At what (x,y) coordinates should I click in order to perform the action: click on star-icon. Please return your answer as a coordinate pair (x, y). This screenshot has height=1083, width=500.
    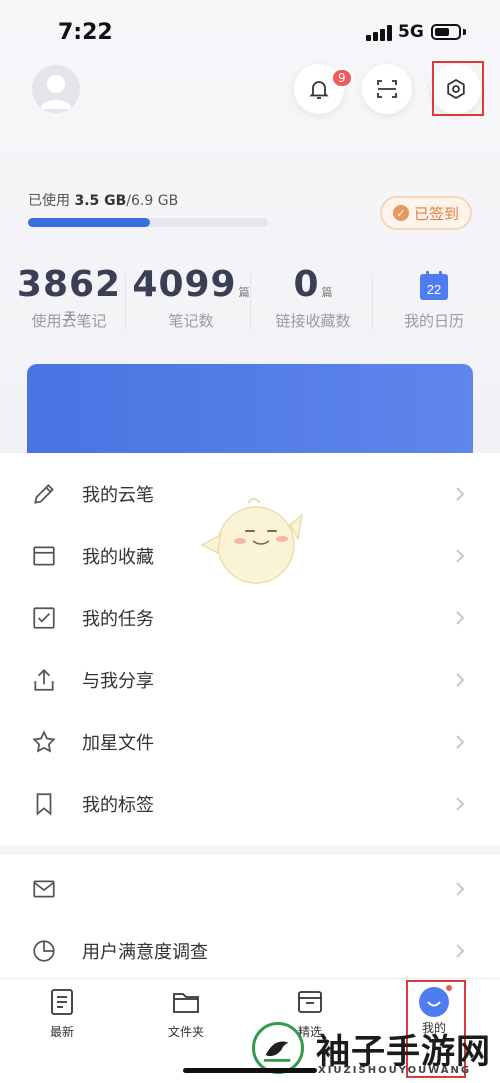
    Looking at the image, I should click on (44, 741).